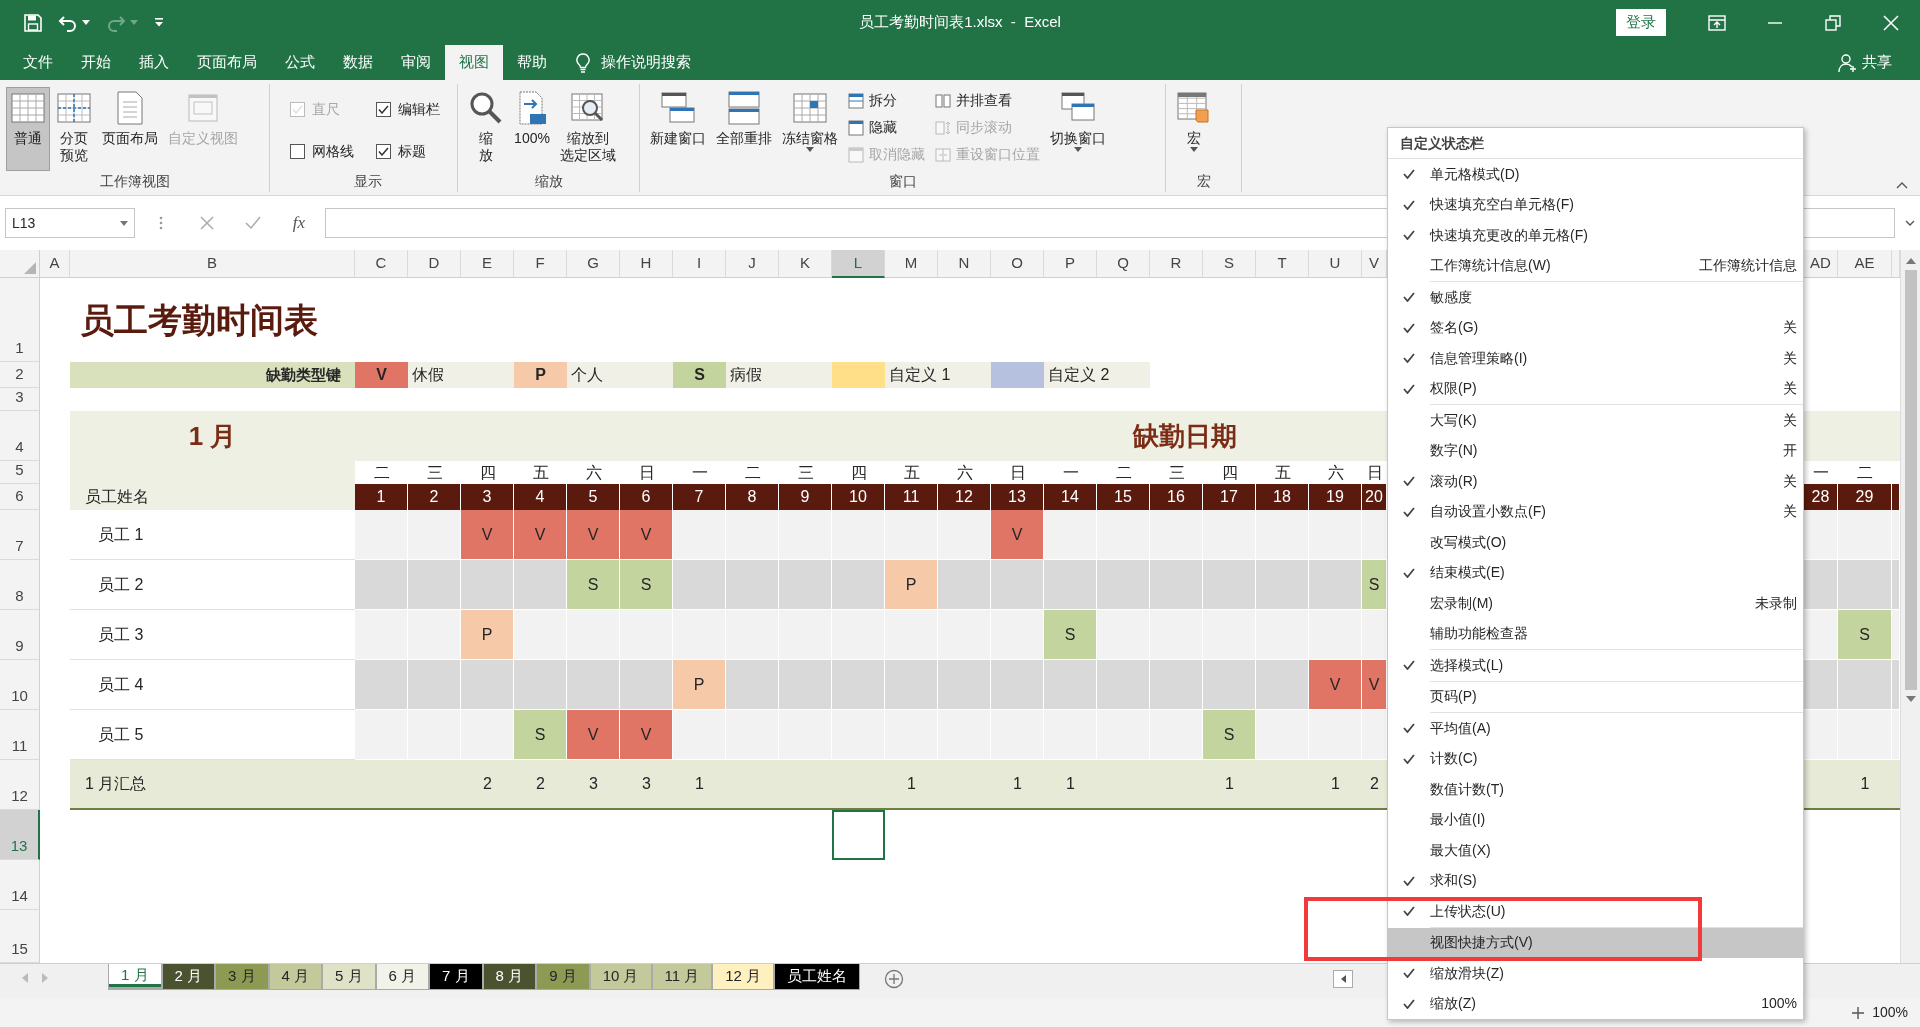 This screenshot has height=1027, width=1920. Describe the element at coordinates (402, 977) in the screenshot. I see `sheet-tab: 6 月` at that location.